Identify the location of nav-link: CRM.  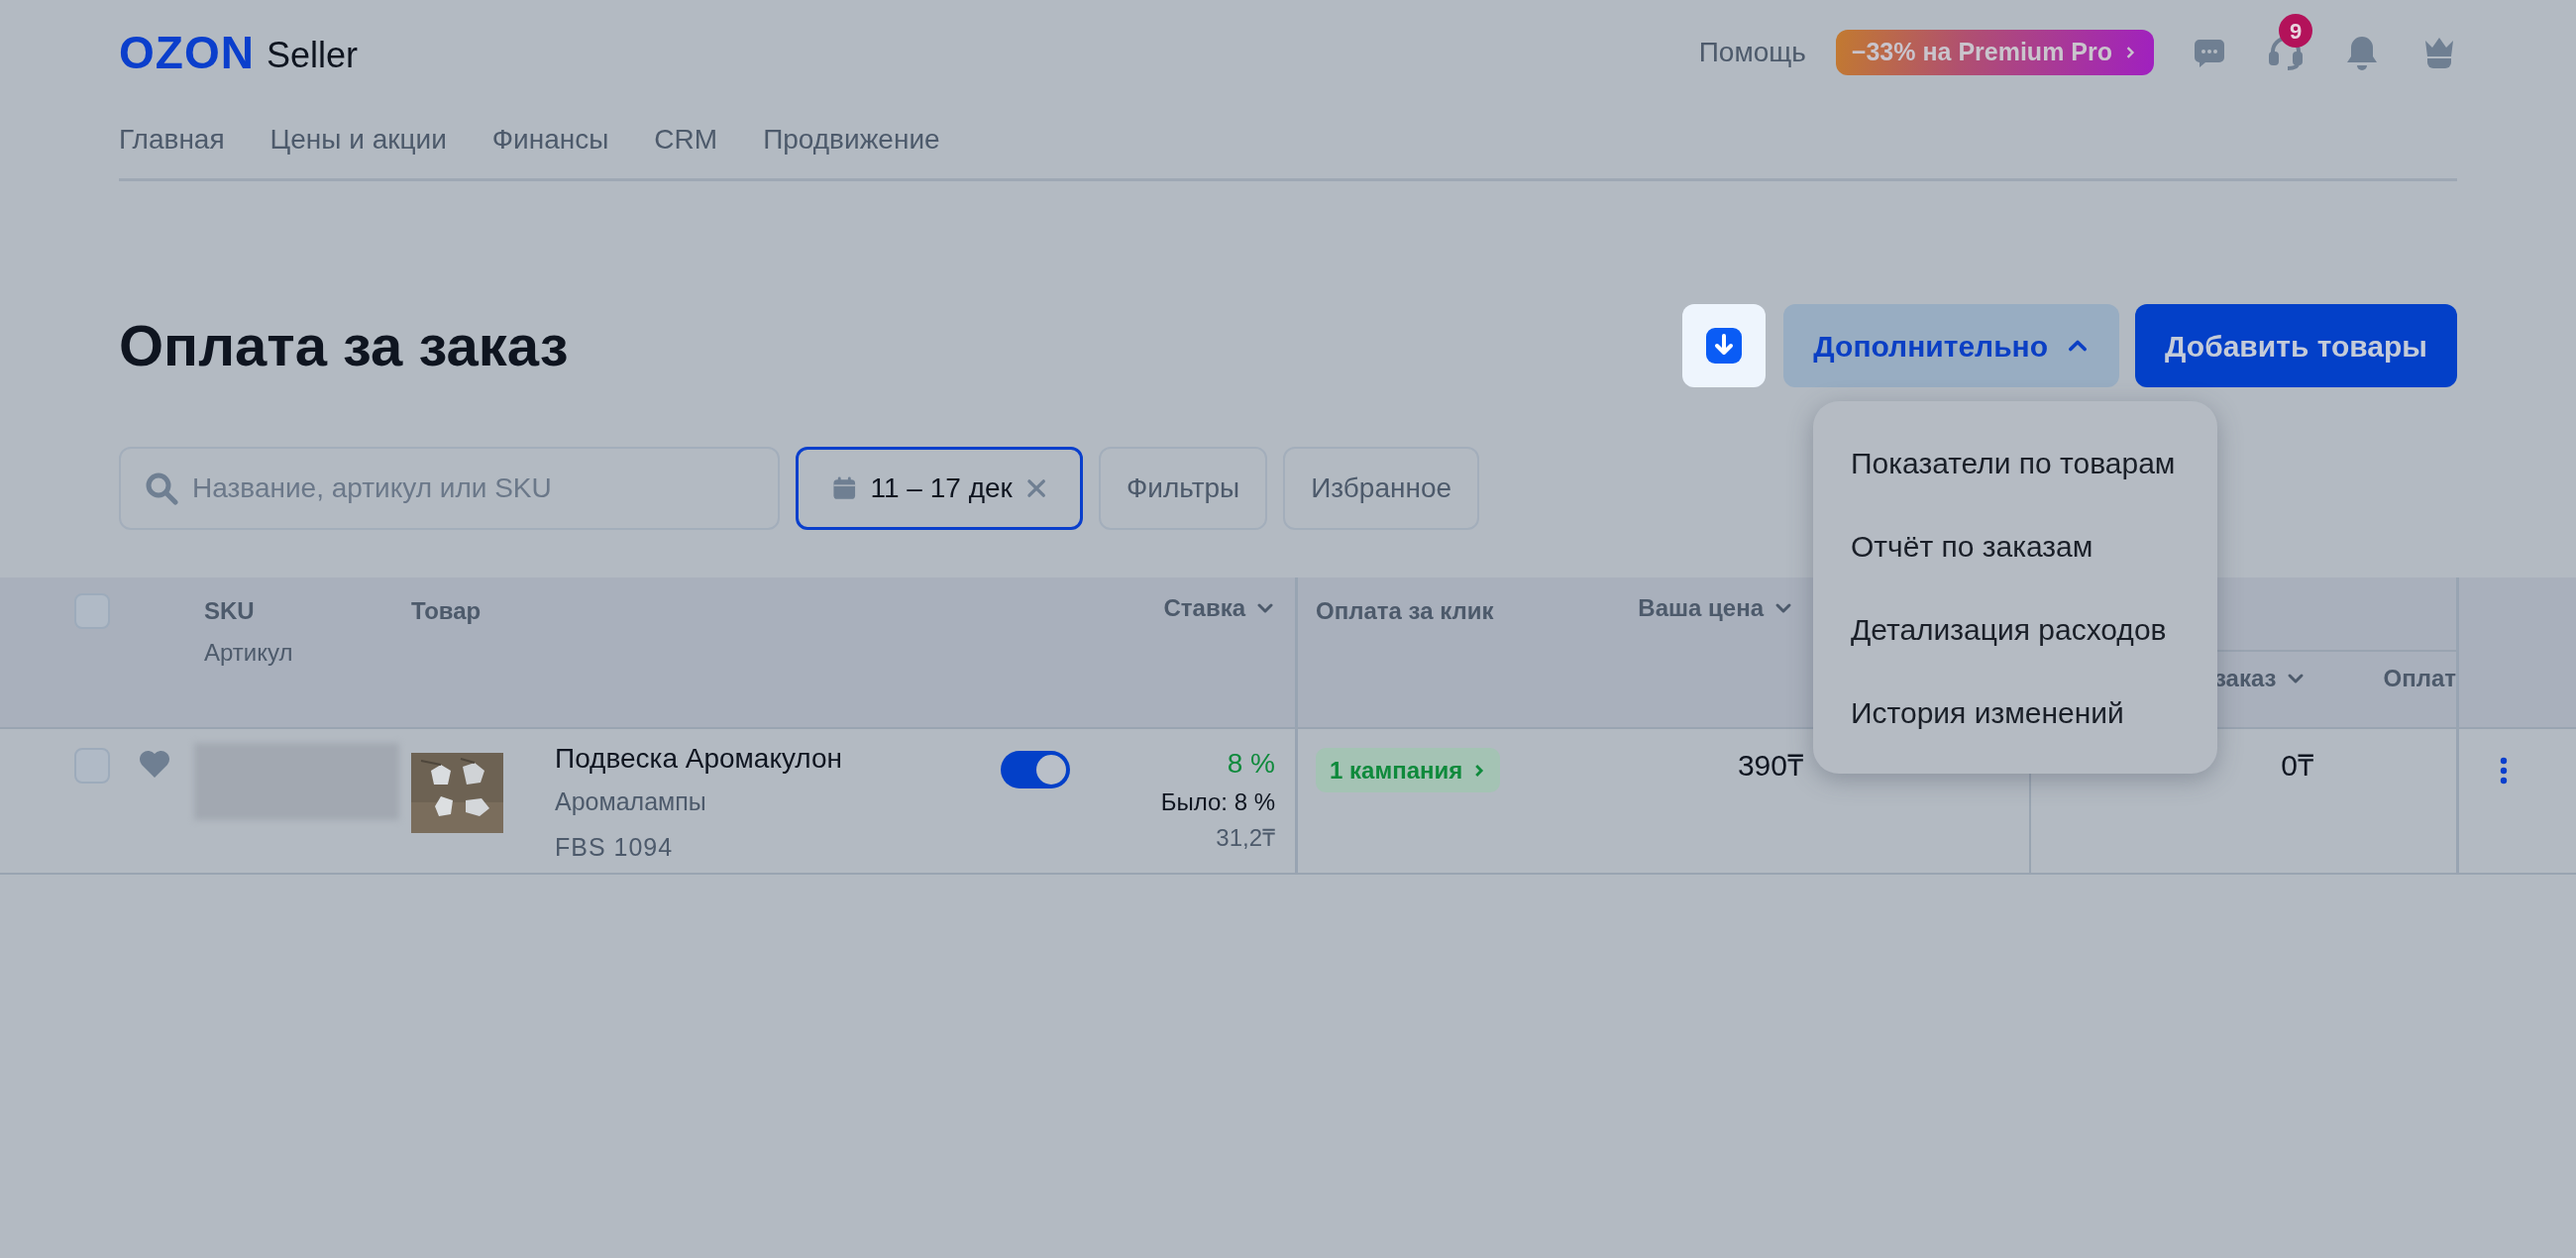
(686, 139).